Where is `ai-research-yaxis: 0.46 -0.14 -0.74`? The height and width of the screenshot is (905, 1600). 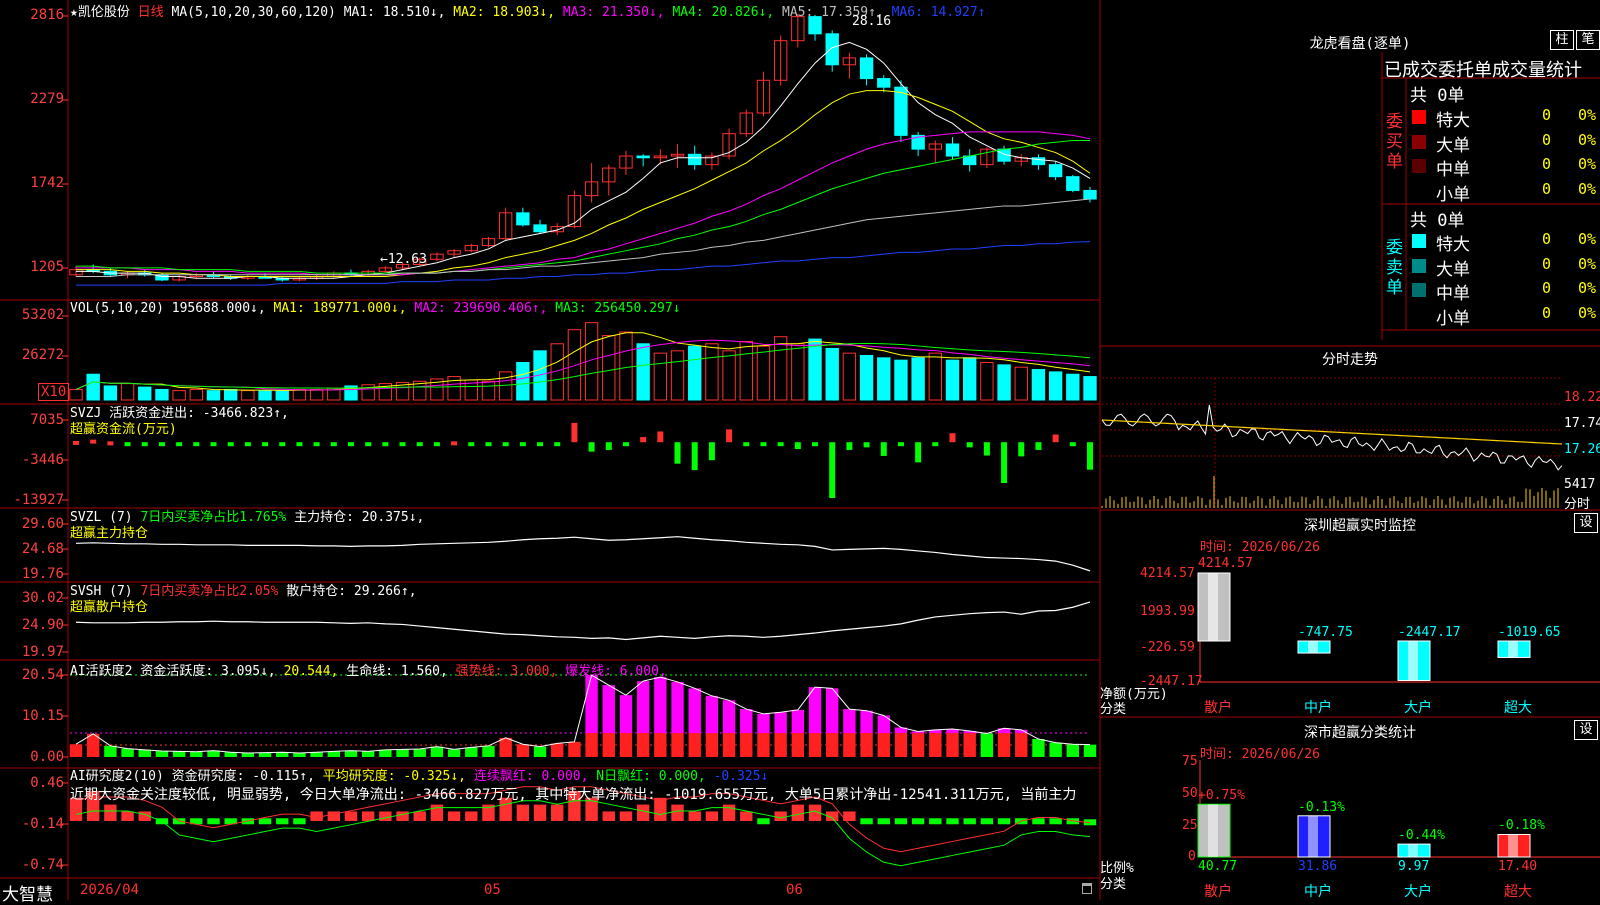
ai-research-yaxis: 0.46 -0.14 -0.74 is located at coordinates (32, 823).